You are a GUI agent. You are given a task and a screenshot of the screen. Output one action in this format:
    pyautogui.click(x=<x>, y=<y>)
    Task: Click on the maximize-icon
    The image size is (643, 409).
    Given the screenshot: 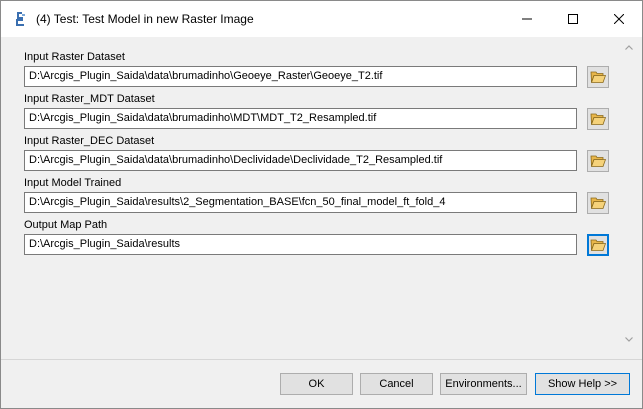 What is the action you would take?
    pyautogui.click(x=573, y=19)
    